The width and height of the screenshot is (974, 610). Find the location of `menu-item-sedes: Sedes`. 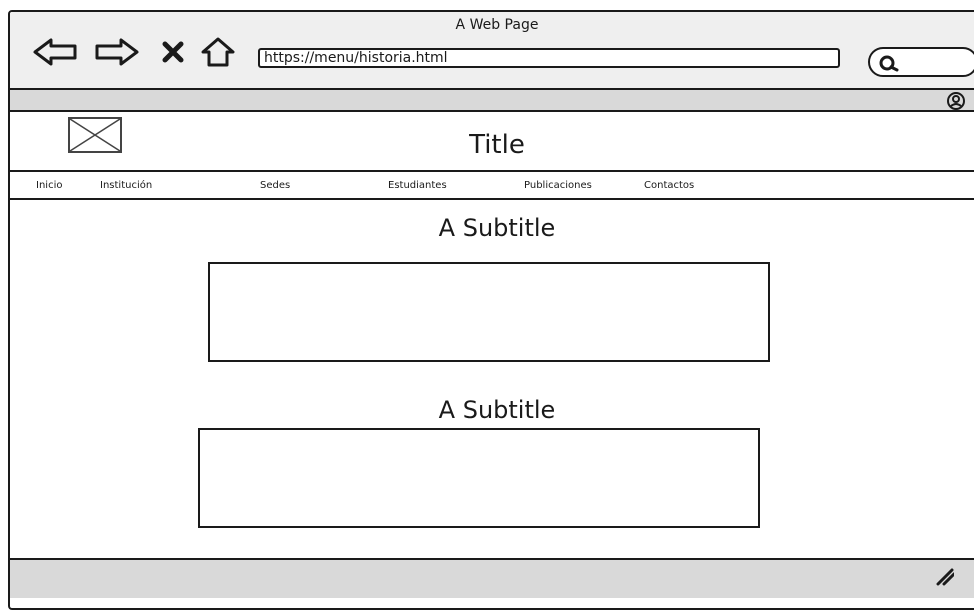

menu-item-sedes: Sedes is located at coordinates (275, 185).